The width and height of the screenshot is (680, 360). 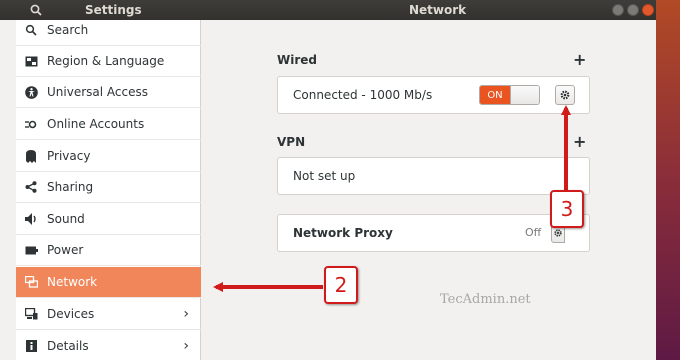 I want to click on devices-icon, so click(x=31, y=314).